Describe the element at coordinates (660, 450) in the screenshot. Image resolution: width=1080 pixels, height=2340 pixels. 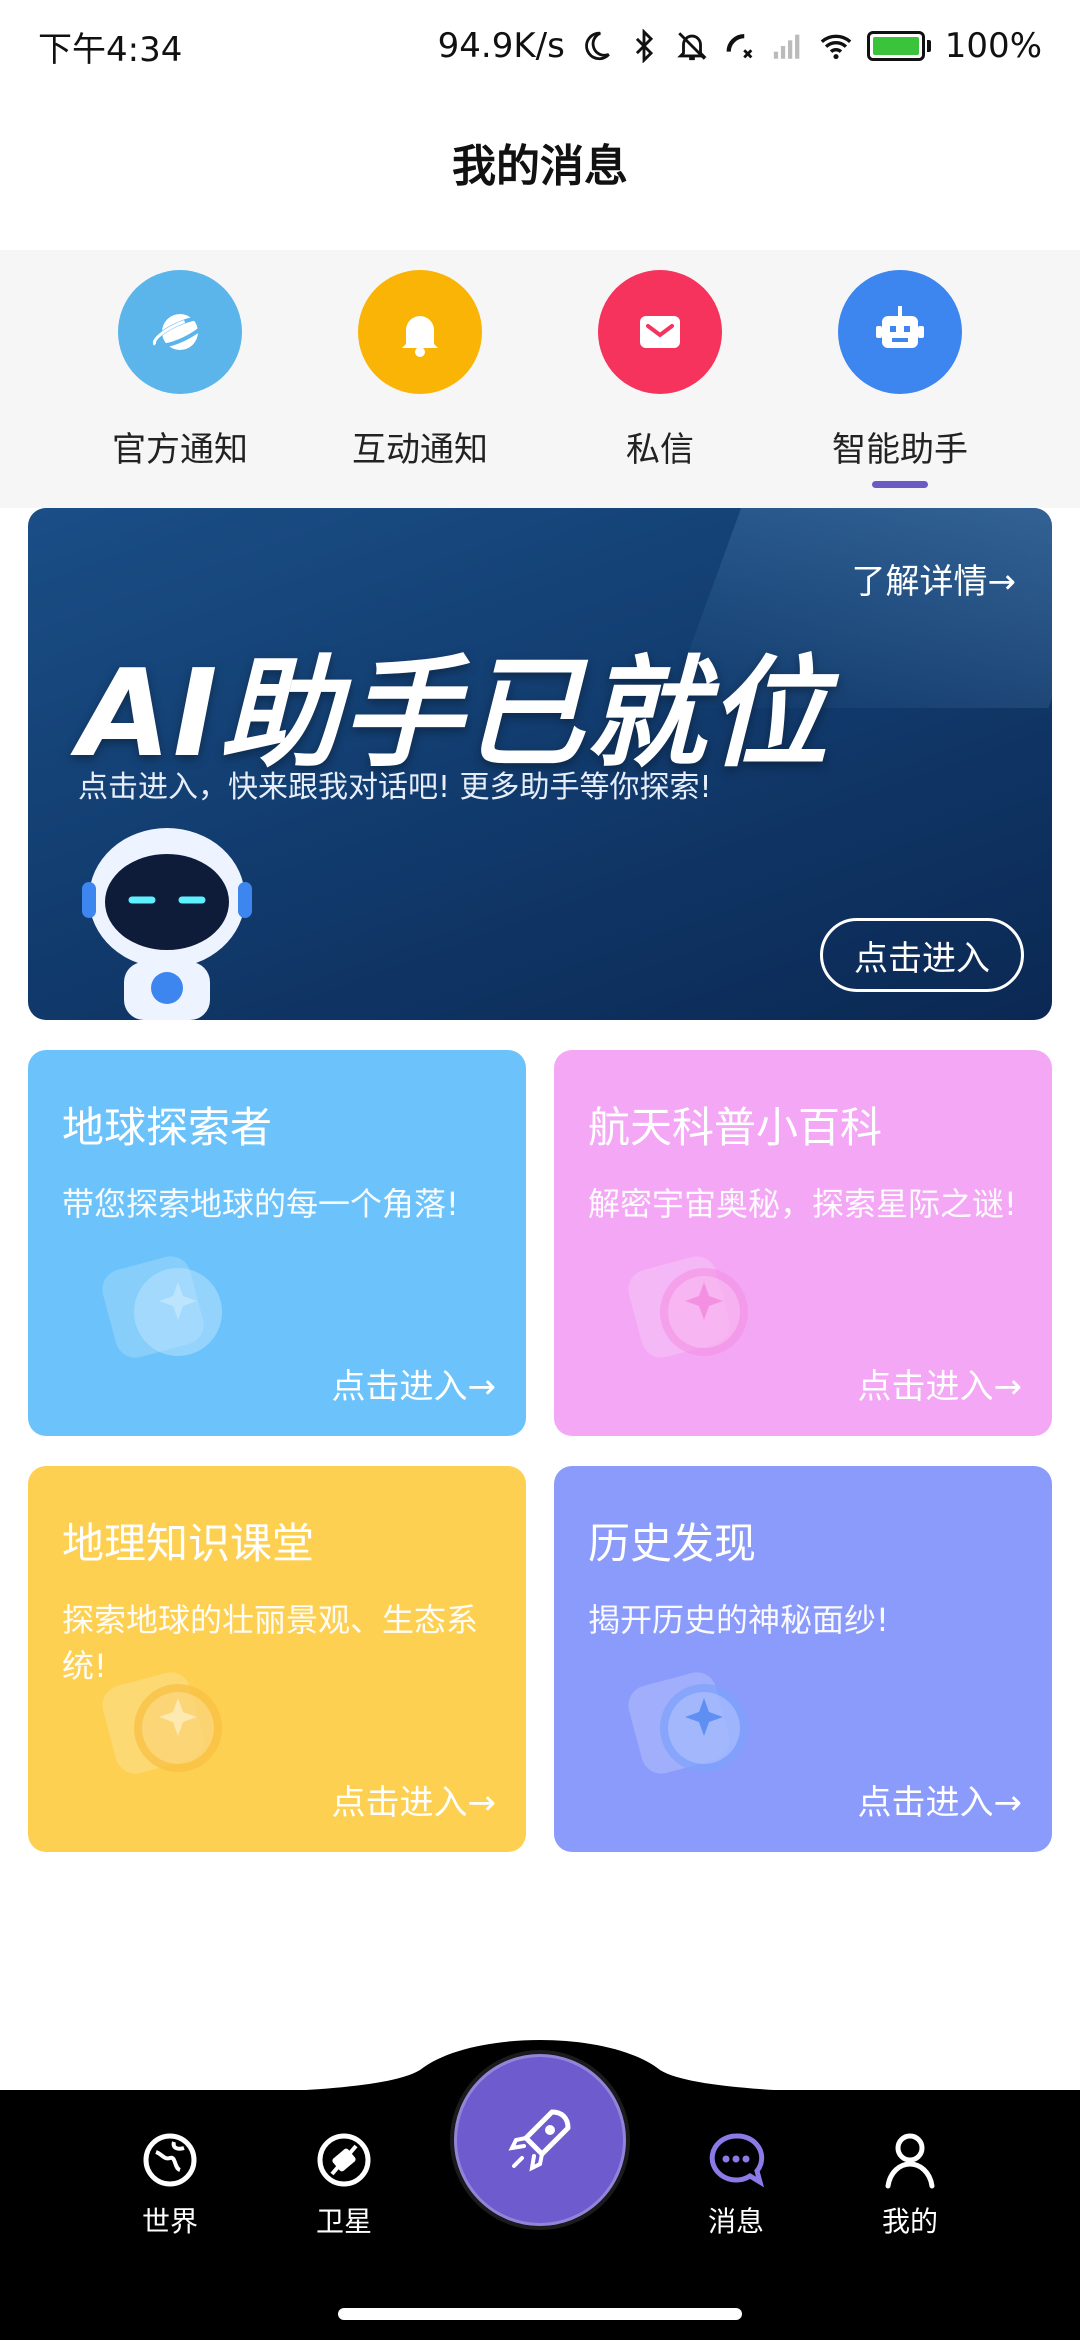
I see `category-label: 私信` at that location.